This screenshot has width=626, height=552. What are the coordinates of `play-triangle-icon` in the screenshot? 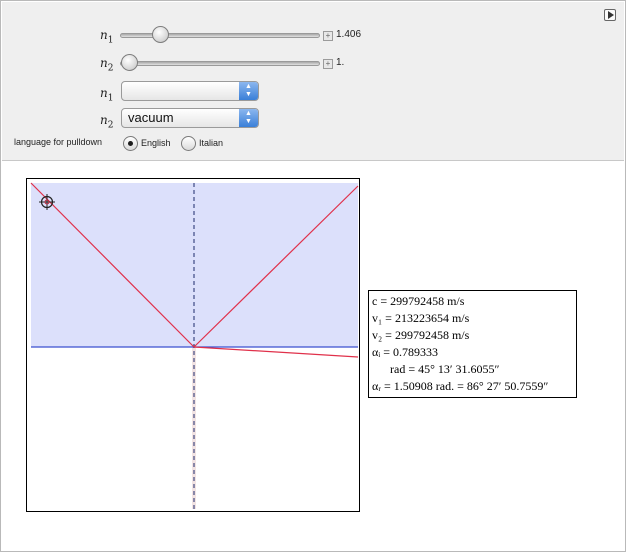 It's located at (611, 15).